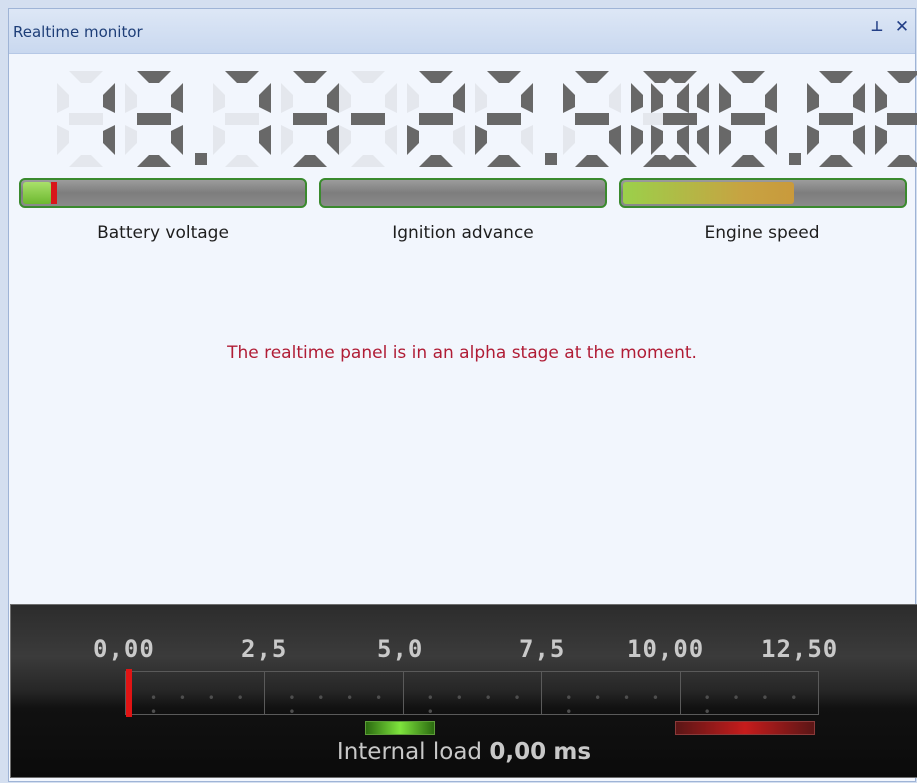 The height and width of the screenshot is (783, 917). I want to click on green-indicator, so click(400, 728).